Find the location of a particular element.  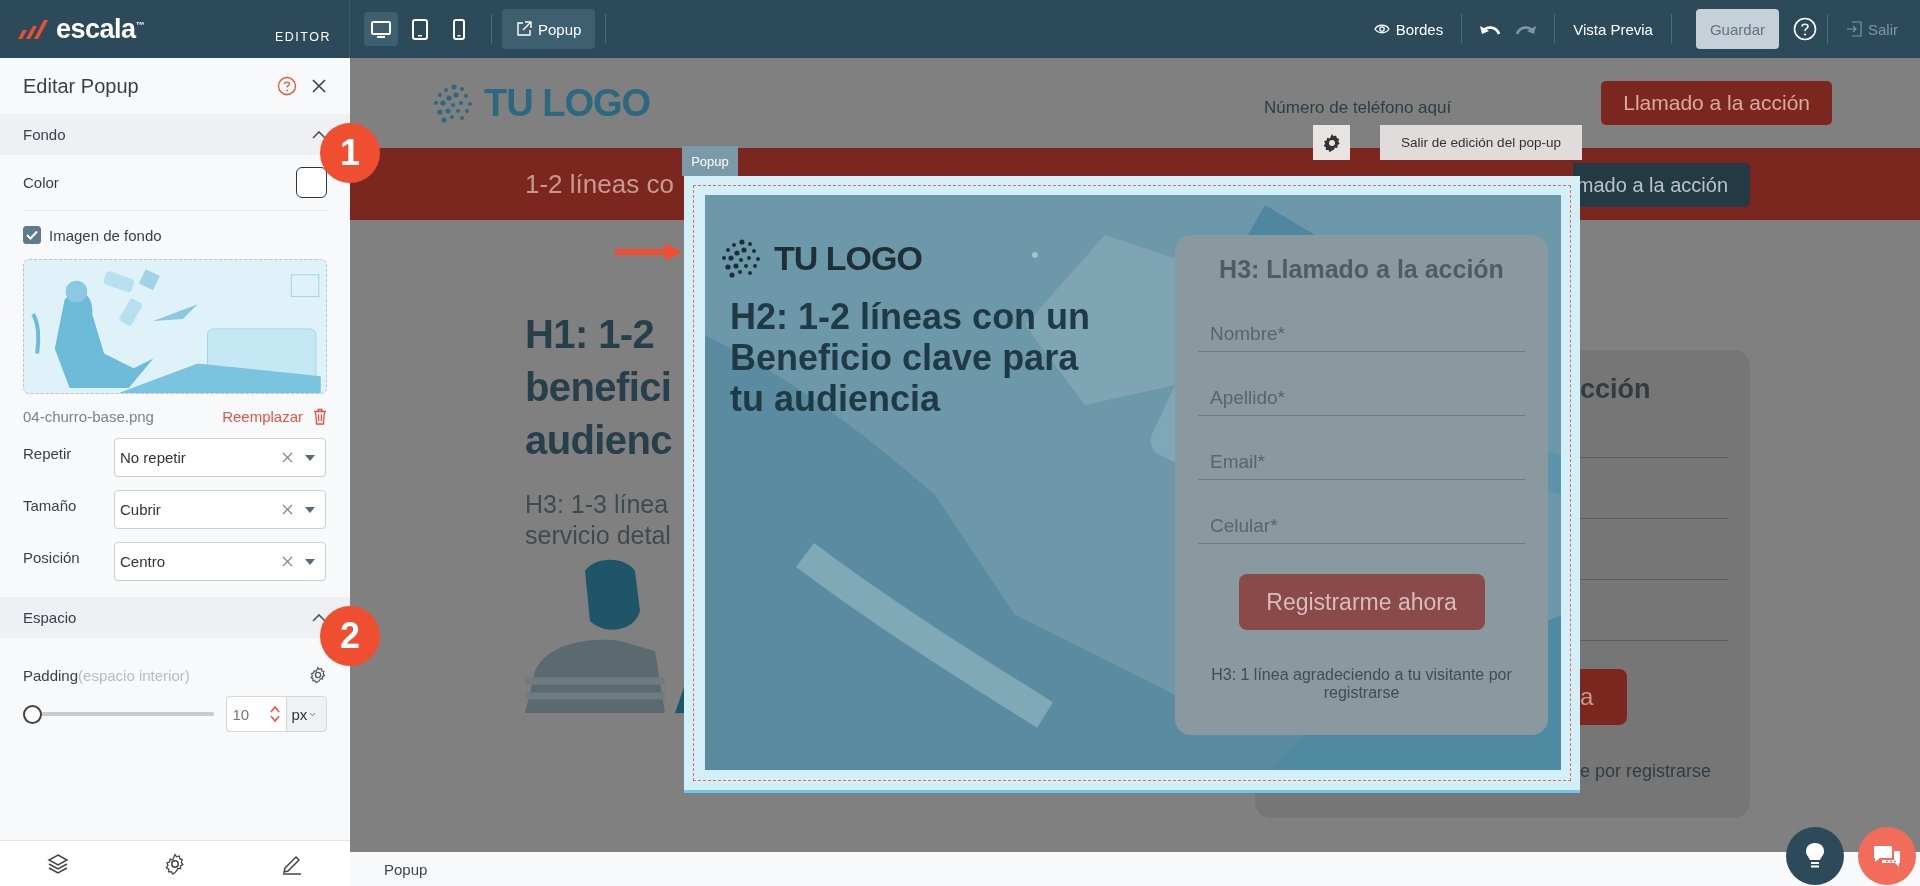

trash-icon is located at coordinates (320, 416).